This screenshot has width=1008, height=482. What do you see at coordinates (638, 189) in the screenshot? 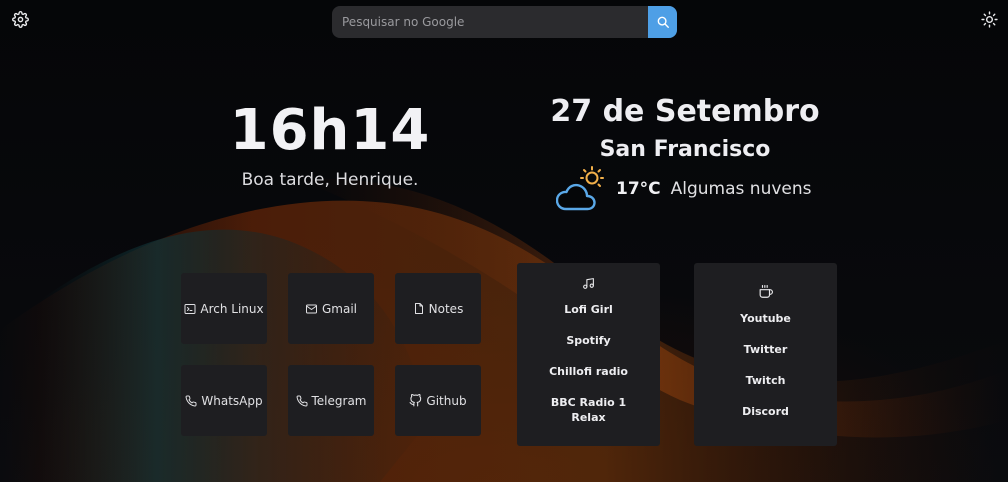
I see `weather-temperature: 17°C` at bounding box center [638, 189].